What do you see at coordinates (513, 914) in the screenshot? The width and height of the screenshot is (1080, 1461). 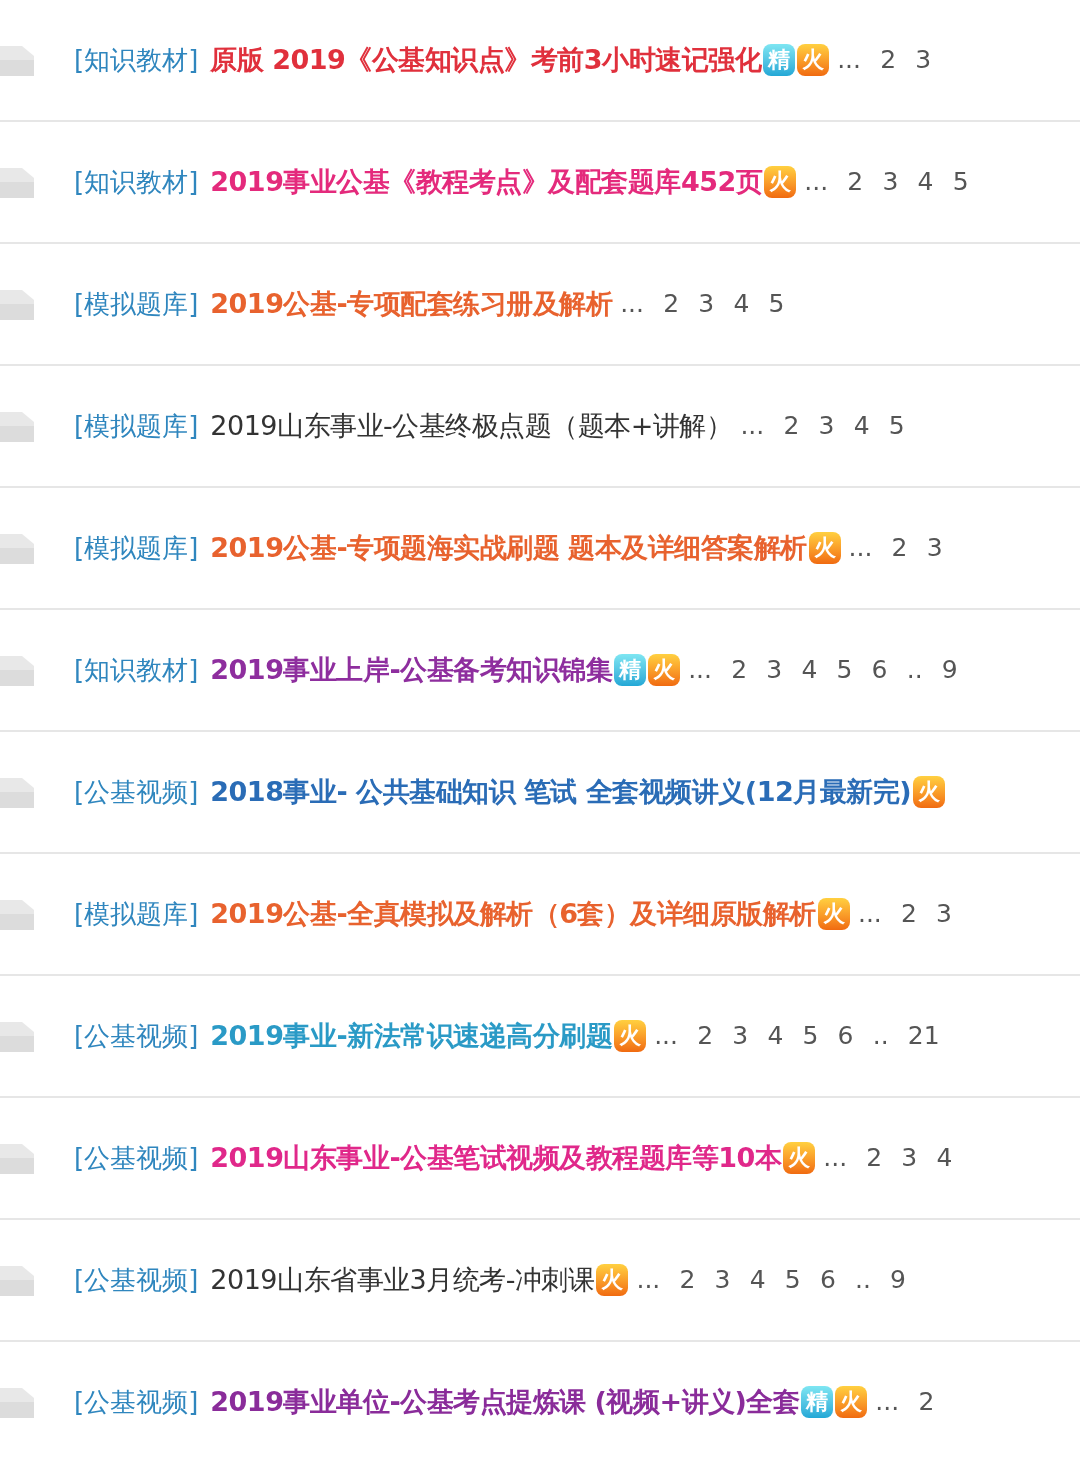 I see `thread-title: 2019公基-全真模拟及解析（6套）及详细原版解析` at bounding box center [513, 914].